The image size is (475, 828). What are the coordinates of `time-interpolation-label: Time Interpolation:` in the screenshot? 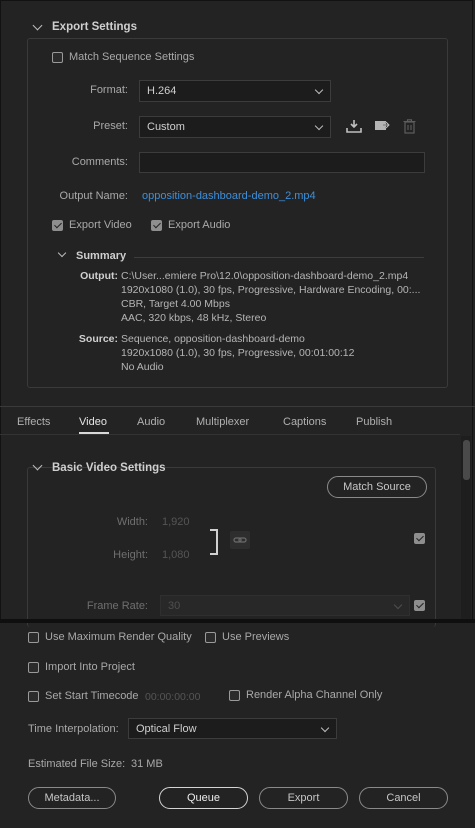 It's located at (73, 729).